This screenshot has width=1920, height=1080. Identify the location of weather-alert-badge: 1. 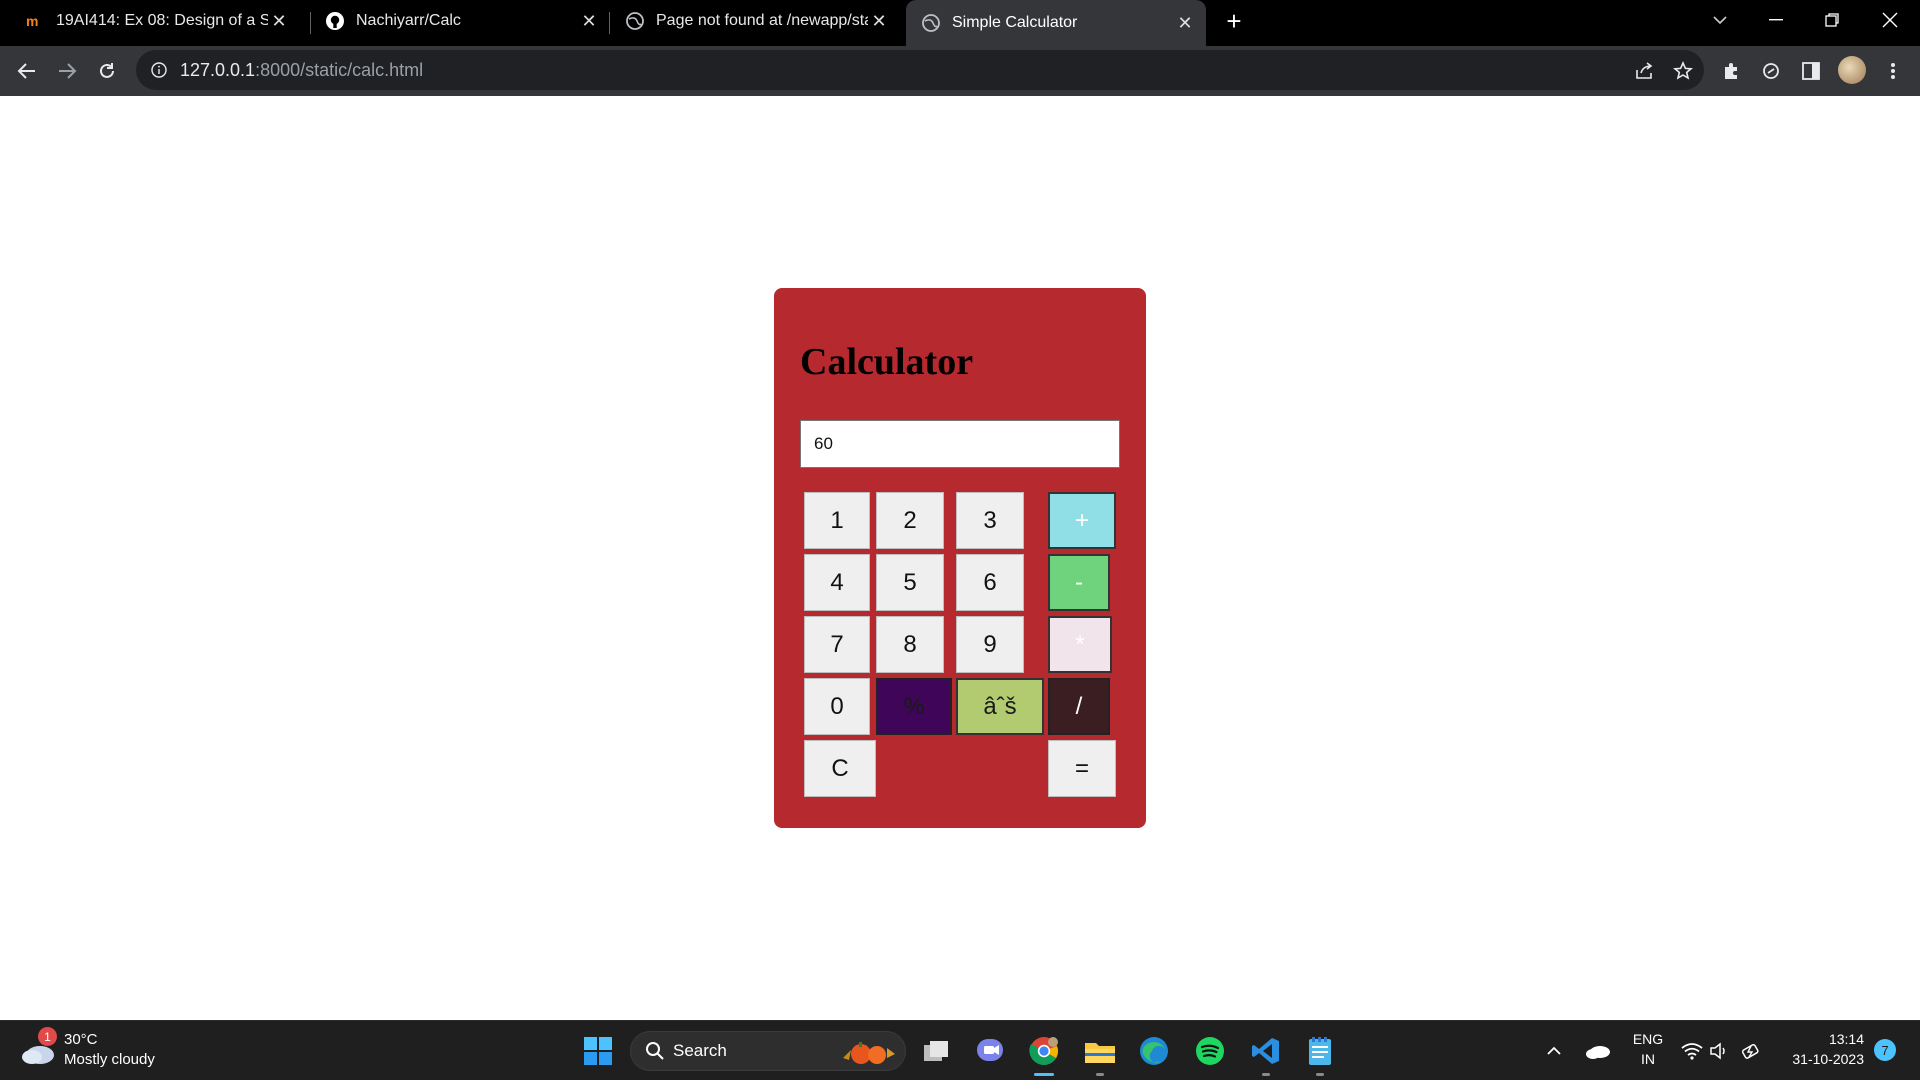
(47, 1036).